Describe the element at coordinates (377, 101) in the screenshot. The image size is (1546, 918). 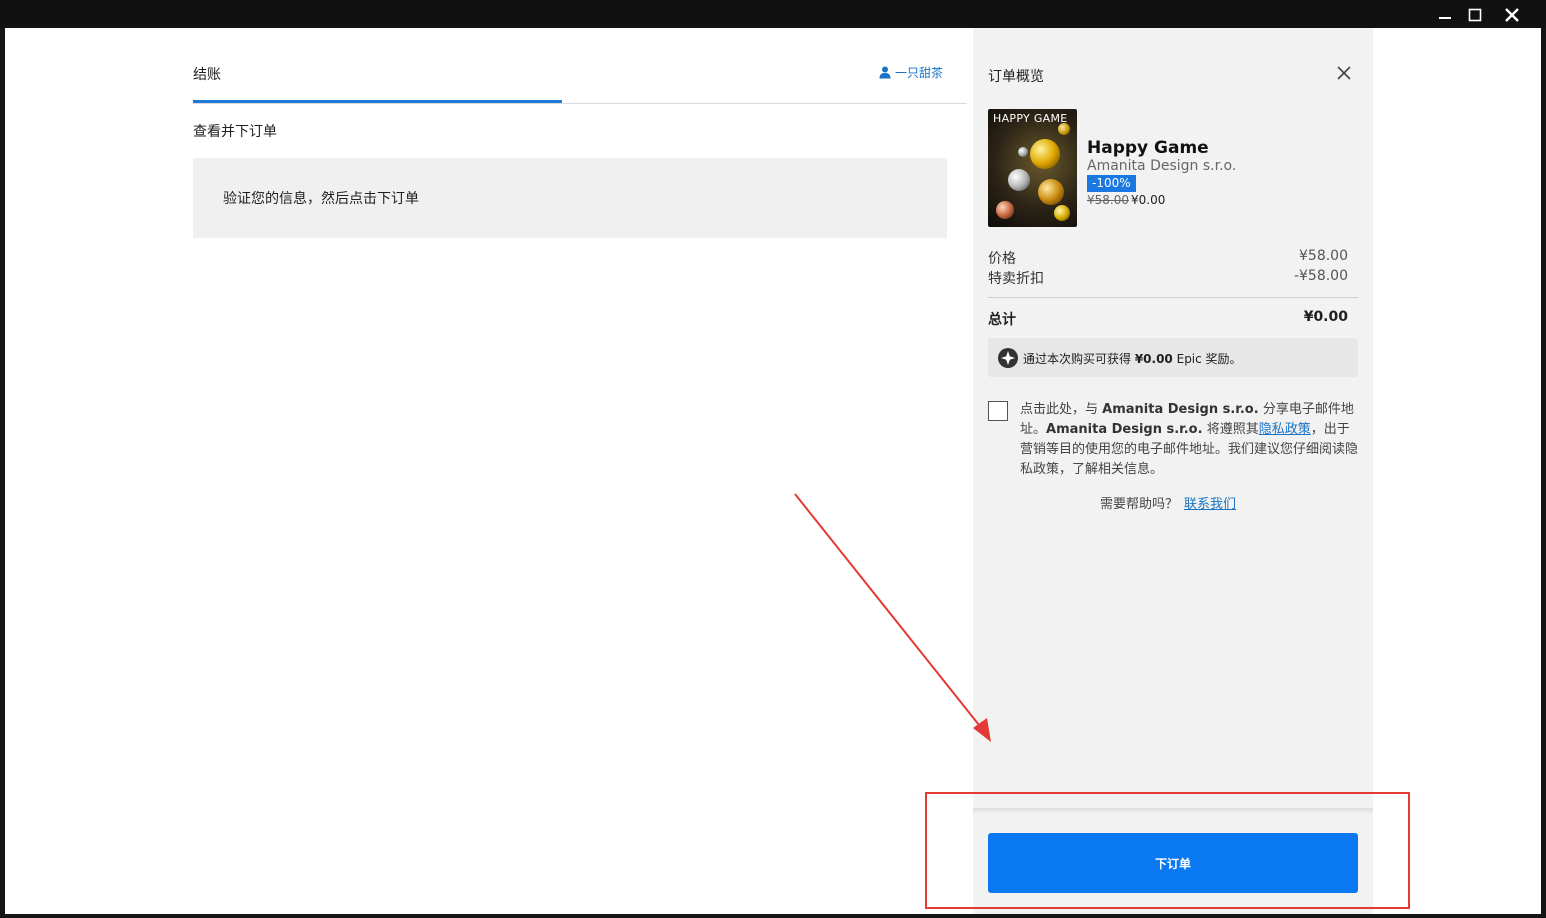
I see `tab-active-indicator` at that location.